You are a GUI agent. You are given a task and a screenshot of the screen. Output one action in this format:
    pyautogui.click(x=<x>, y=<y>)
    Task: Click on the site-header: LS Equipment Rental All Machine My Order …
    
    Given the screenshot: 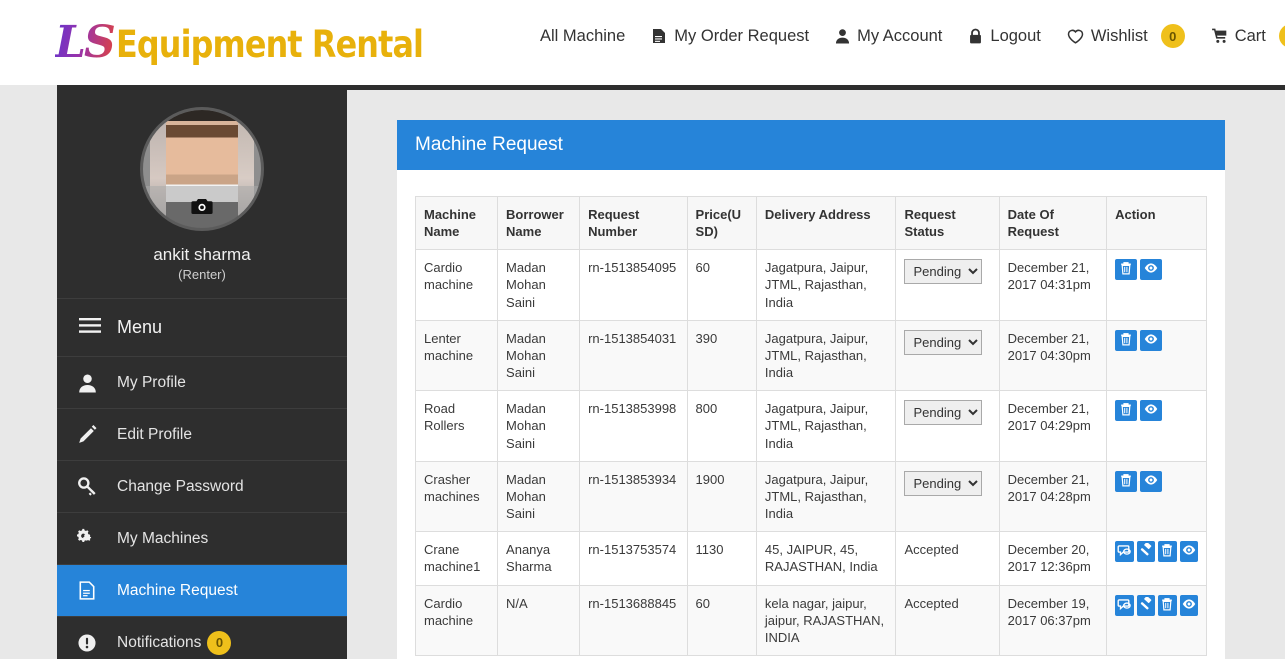 What is the action you would take?
    pyautogui.click(x=642, y=42)
    